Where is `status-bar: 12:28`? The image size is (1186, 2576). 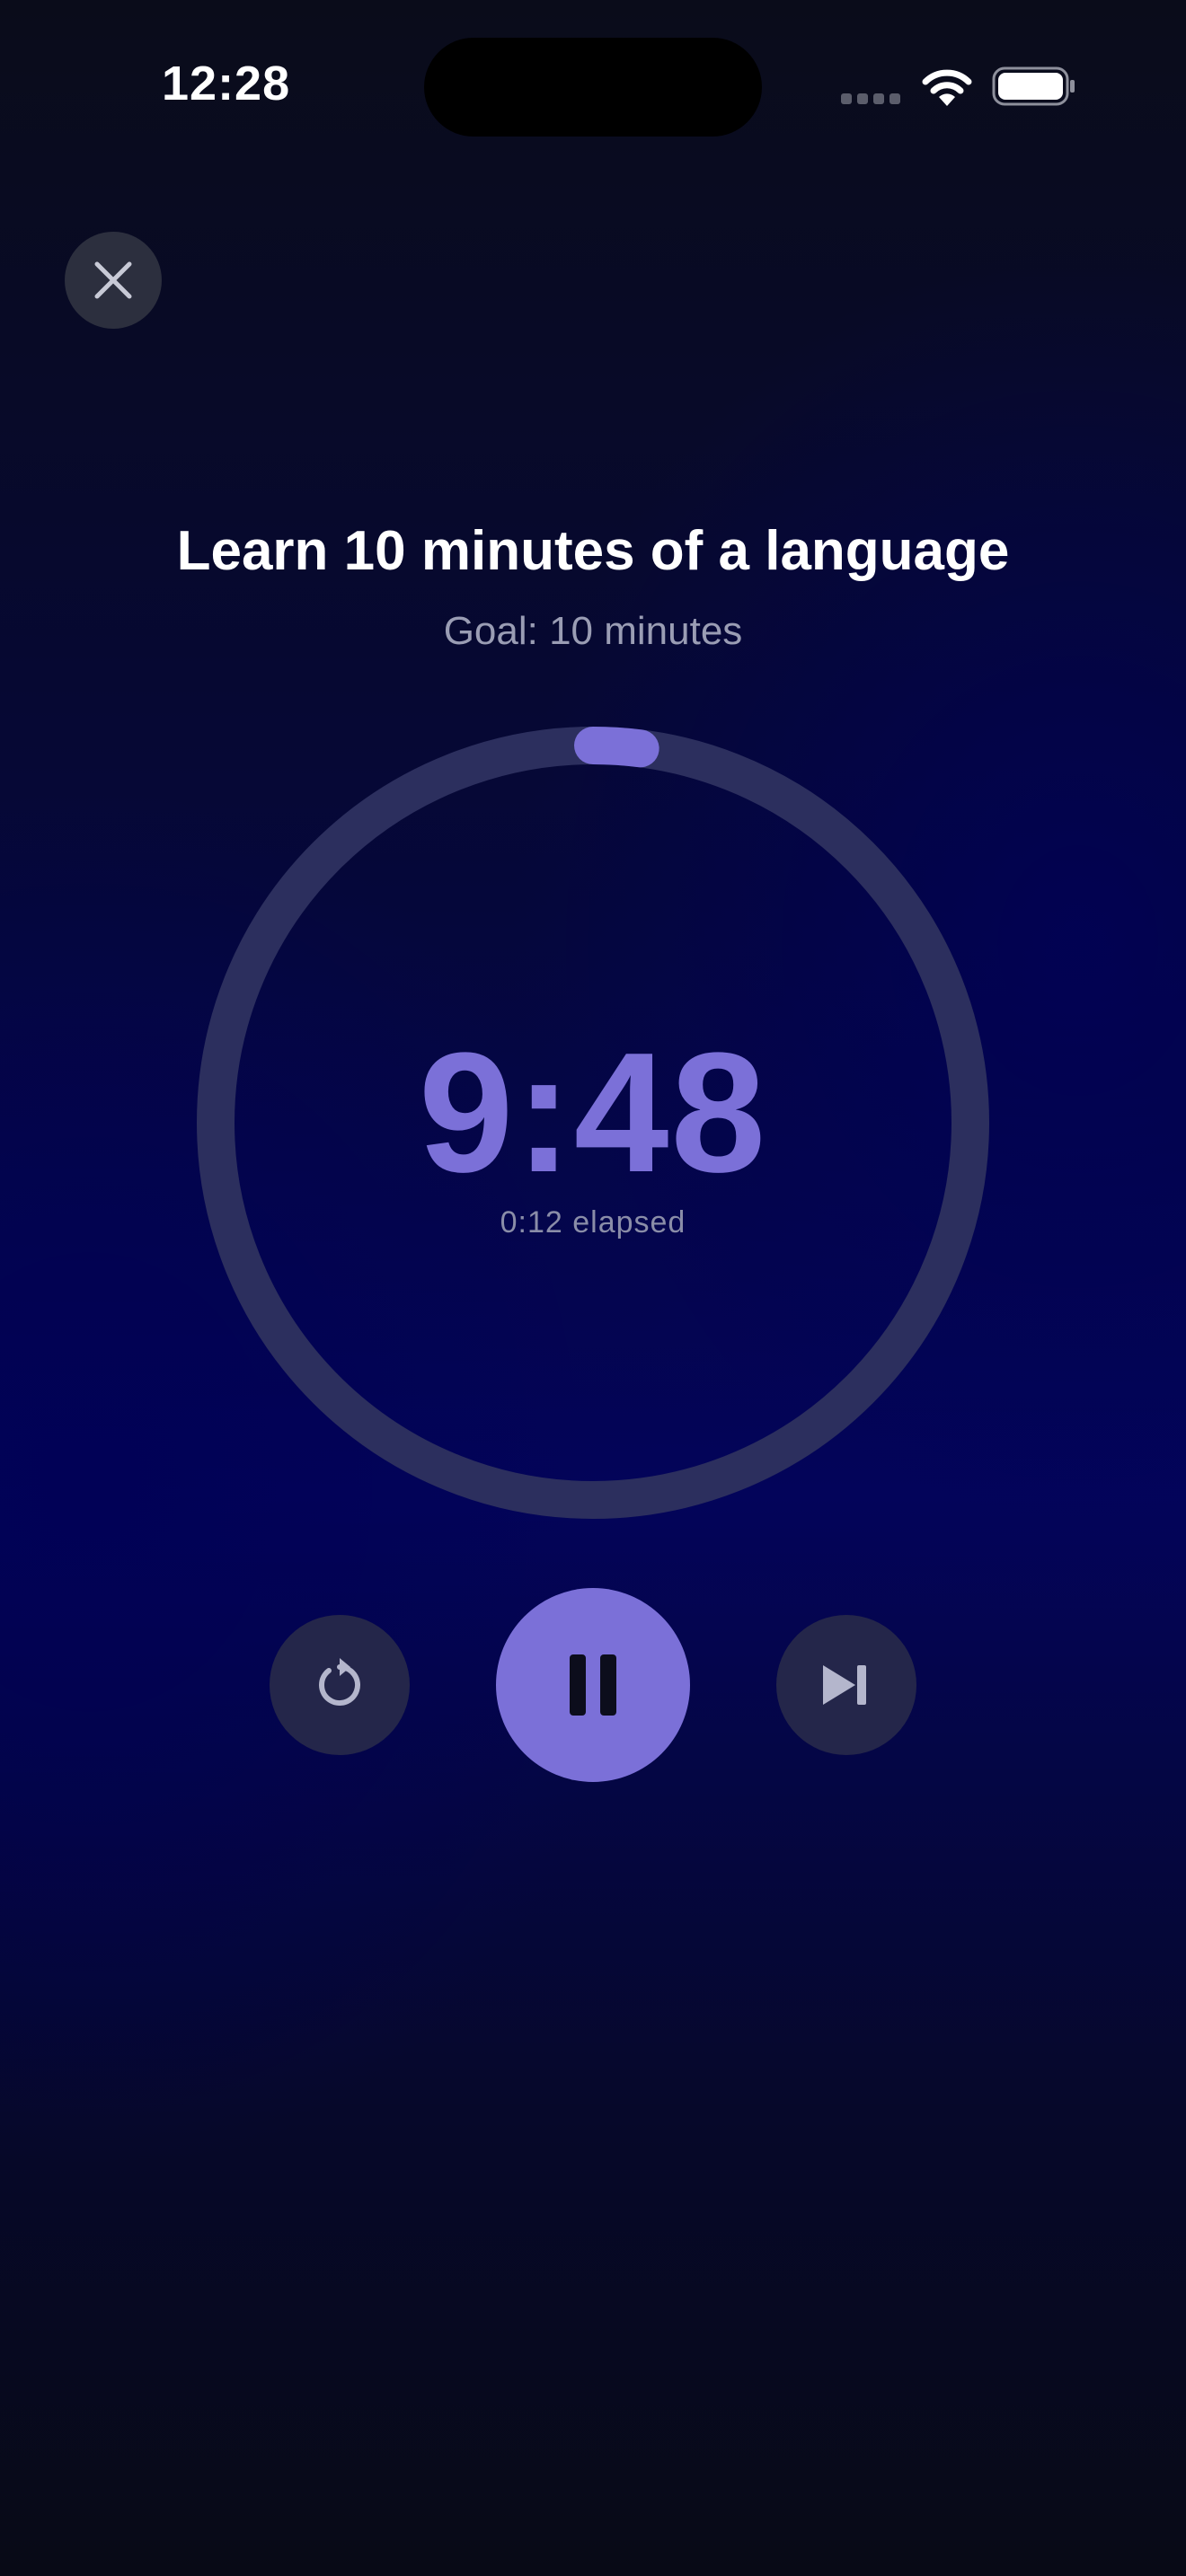
status-bar: 12:28 is located at coordinates (593, 90).